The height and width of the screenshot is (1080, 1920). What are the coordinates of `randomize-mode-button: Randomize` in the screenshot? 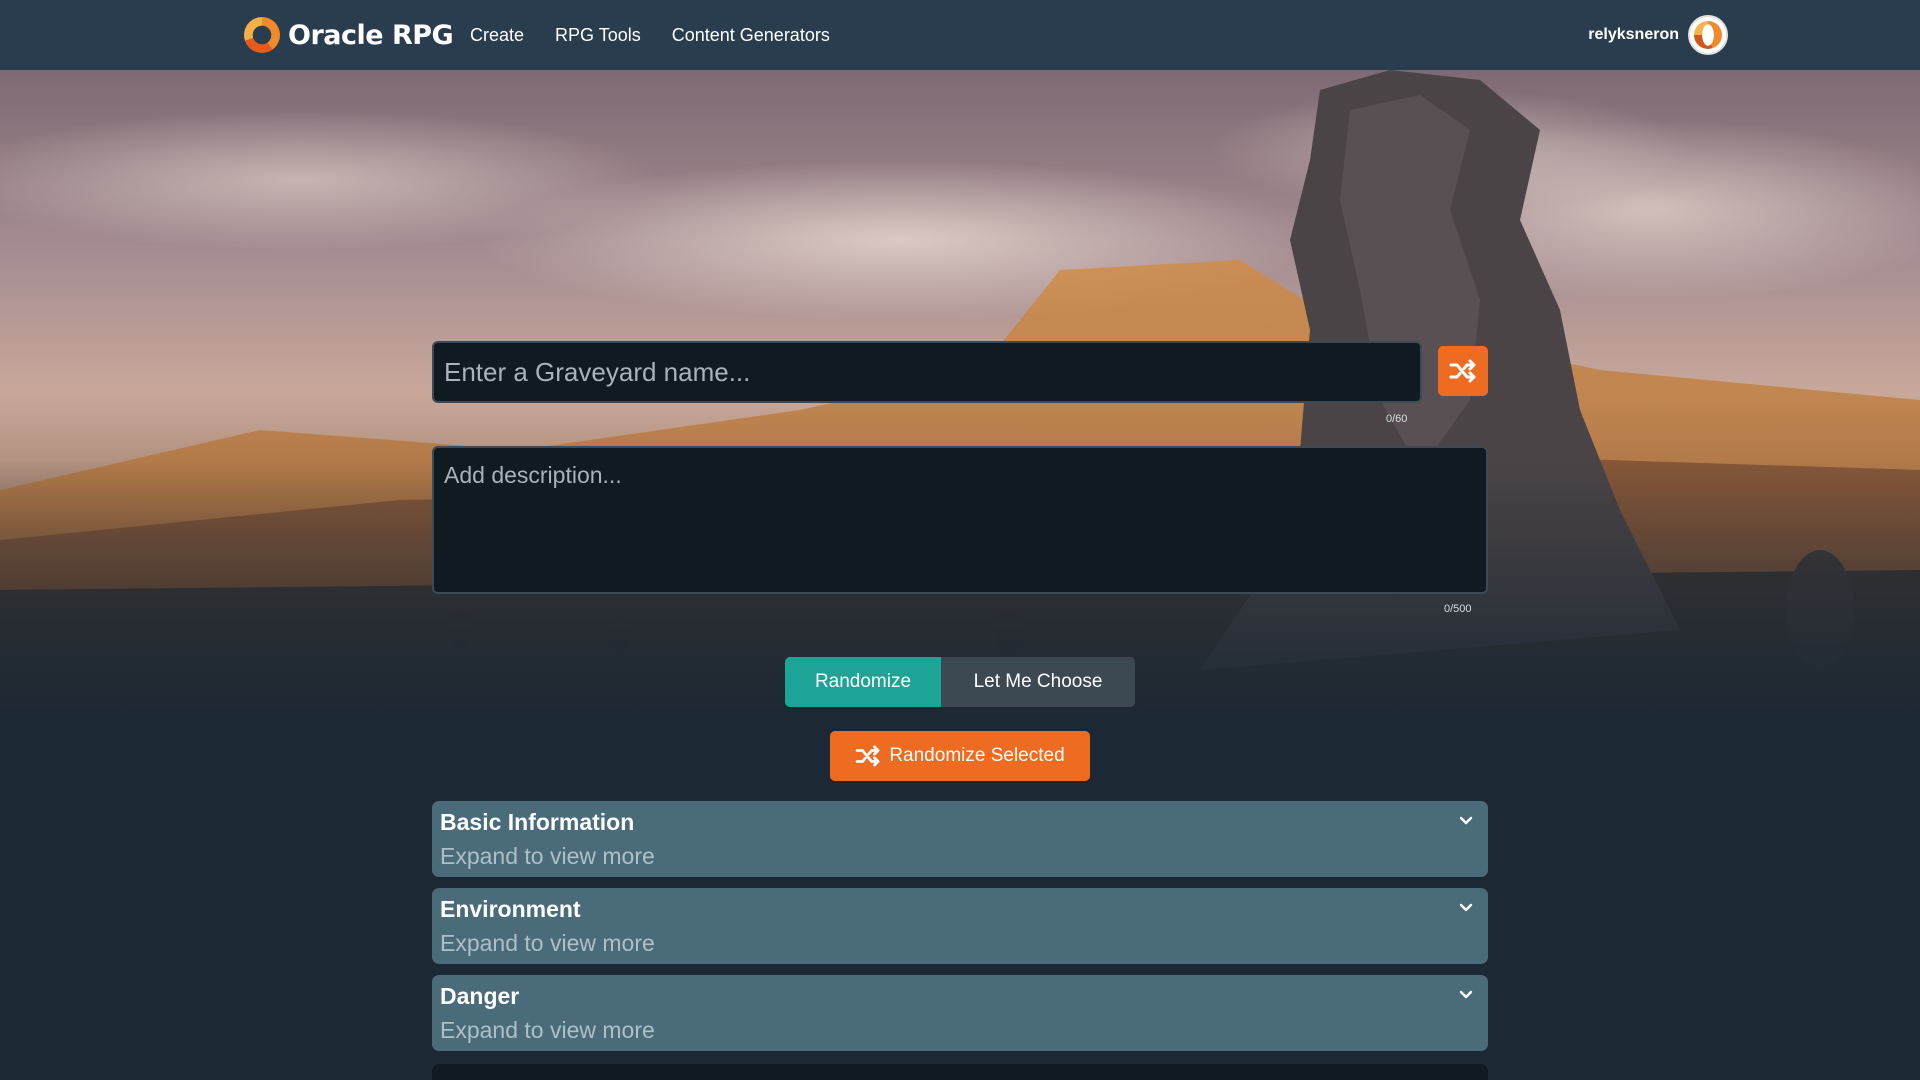 It's located at (863, 682).